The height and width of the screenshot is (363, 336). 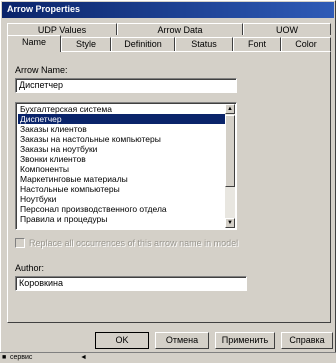 I want to click on taskbar-item: сервис, so click(x=21, y=358).